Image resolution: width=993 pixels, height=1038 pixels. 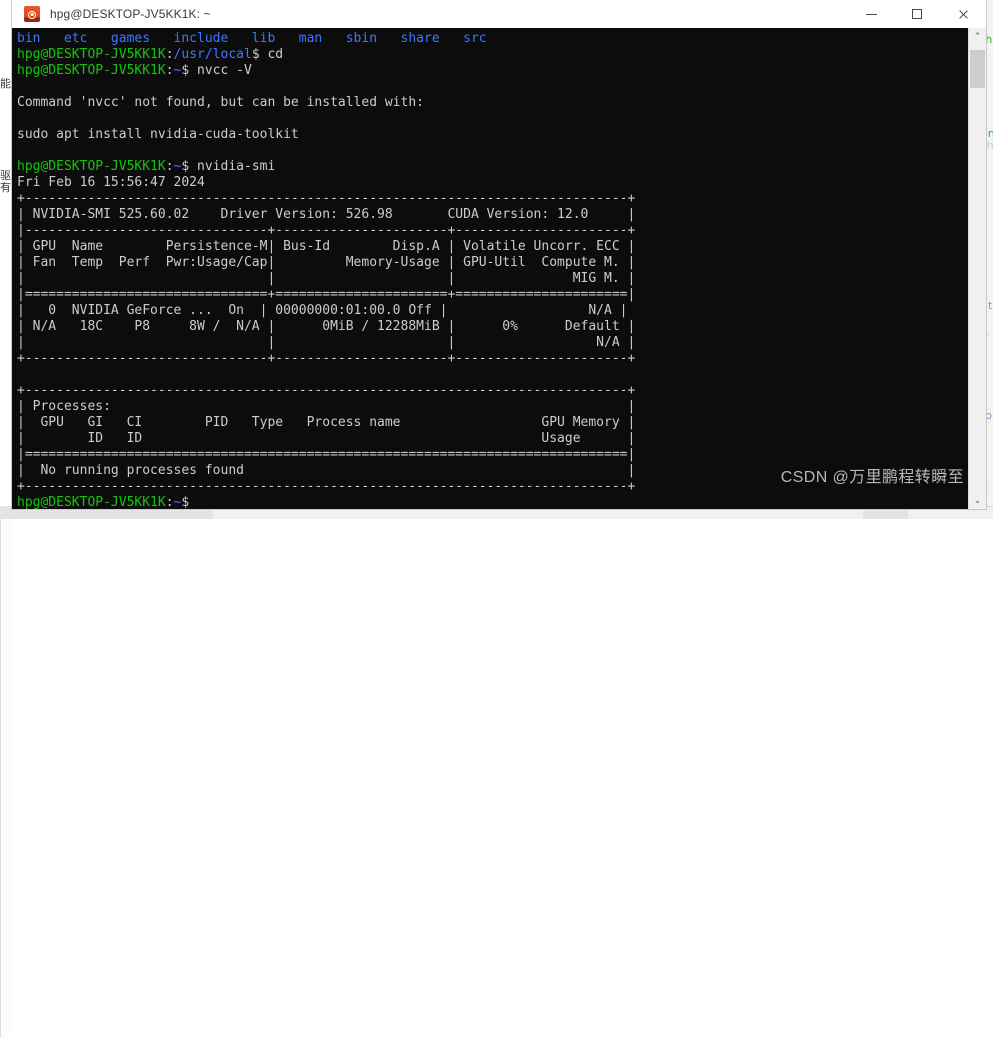 I want to click on terminal-line: hpg@DESKTOP-JV5KK1K:~$ nvcc -V, so click(x=492, y=71).